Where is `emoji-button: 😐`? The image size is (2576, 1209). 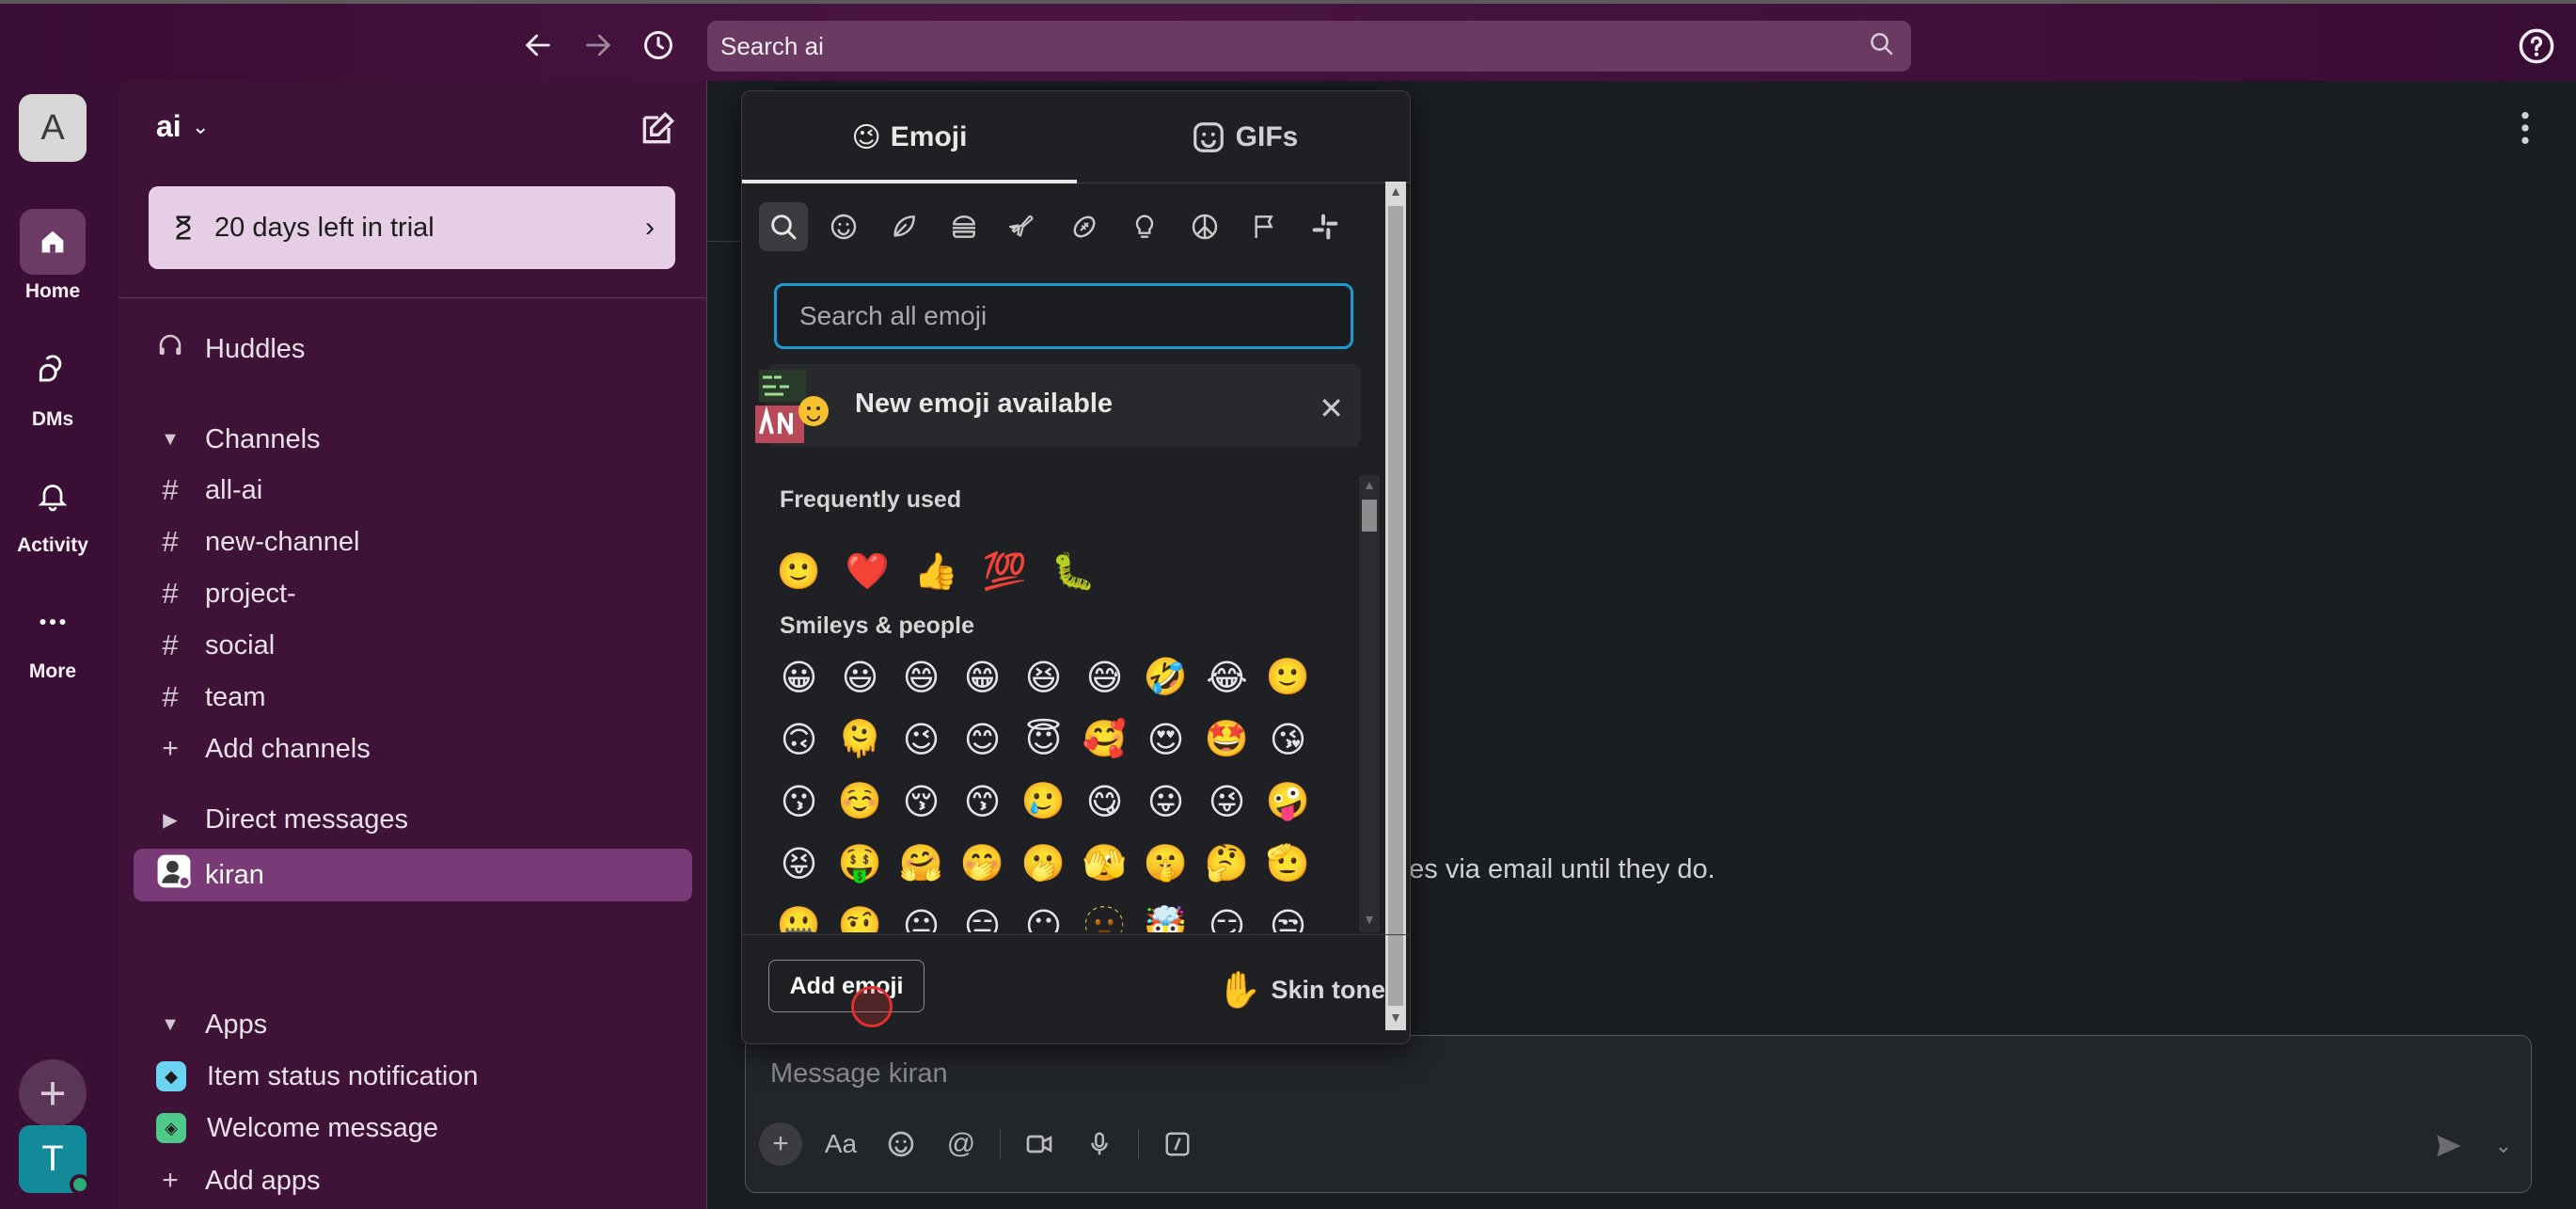
emoji-button: 😐 is located at coordinates (921, 918).